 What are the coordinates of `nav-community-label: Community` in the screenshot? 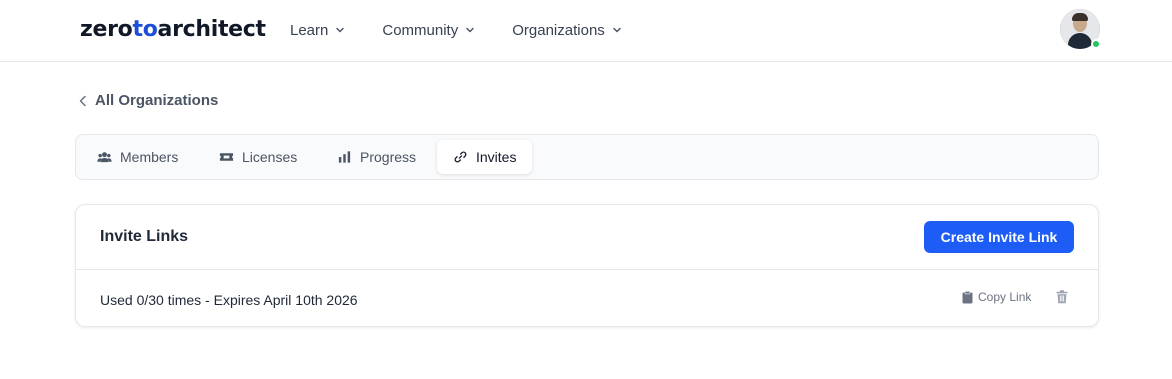 It's located at (420, 30).